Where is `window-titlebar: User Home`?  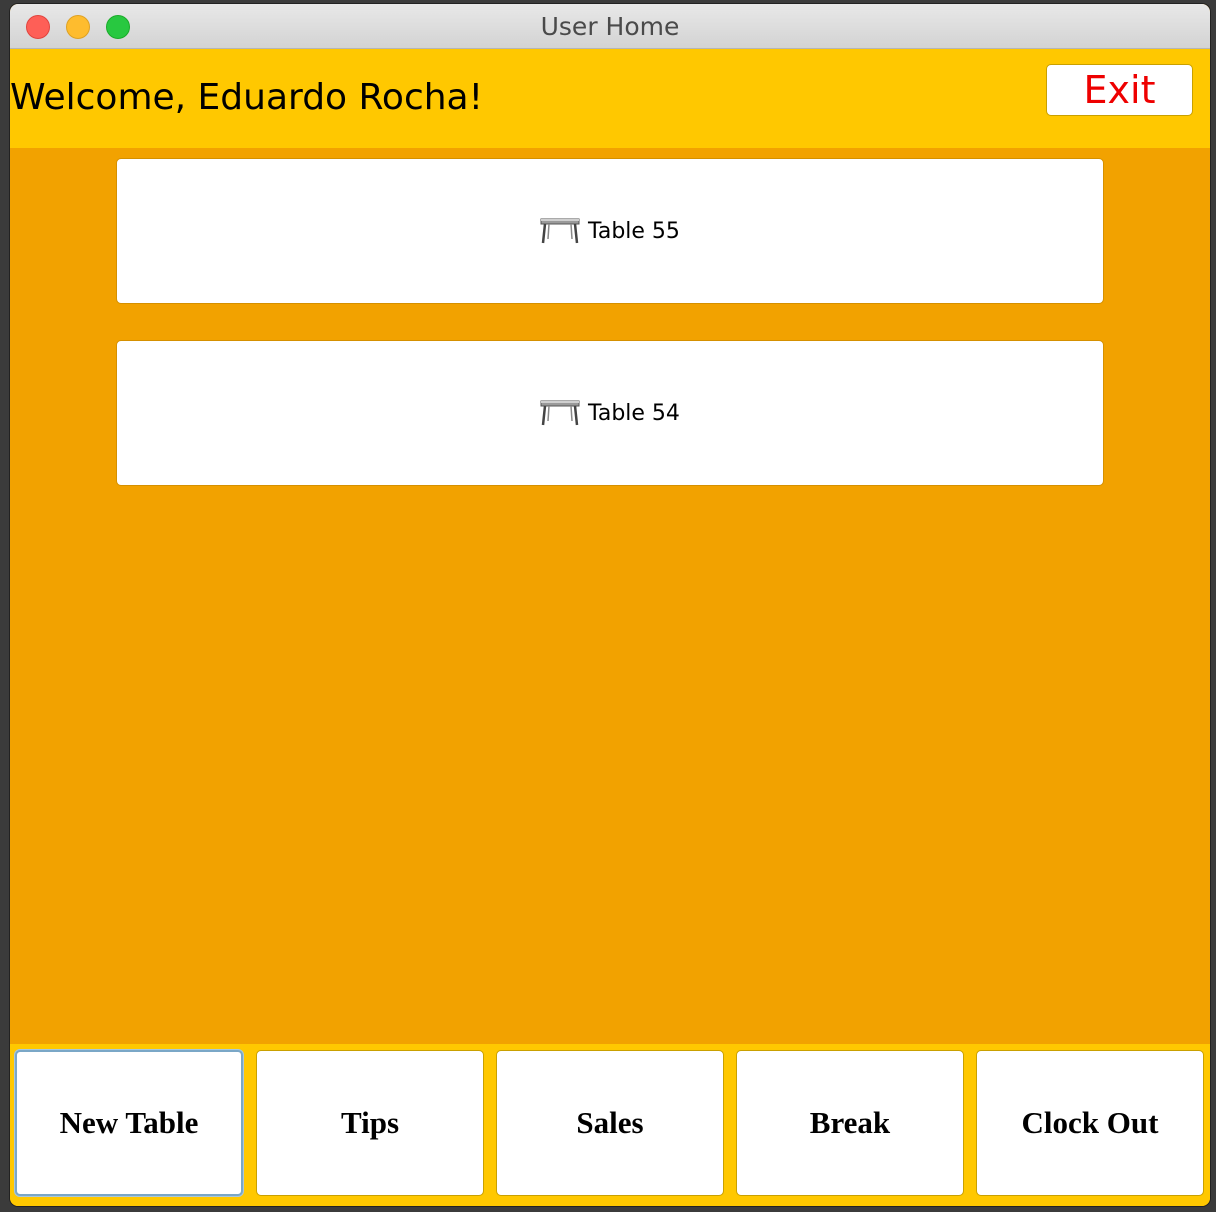
window-titlebar: User Home is located at coordinates (610, 26).